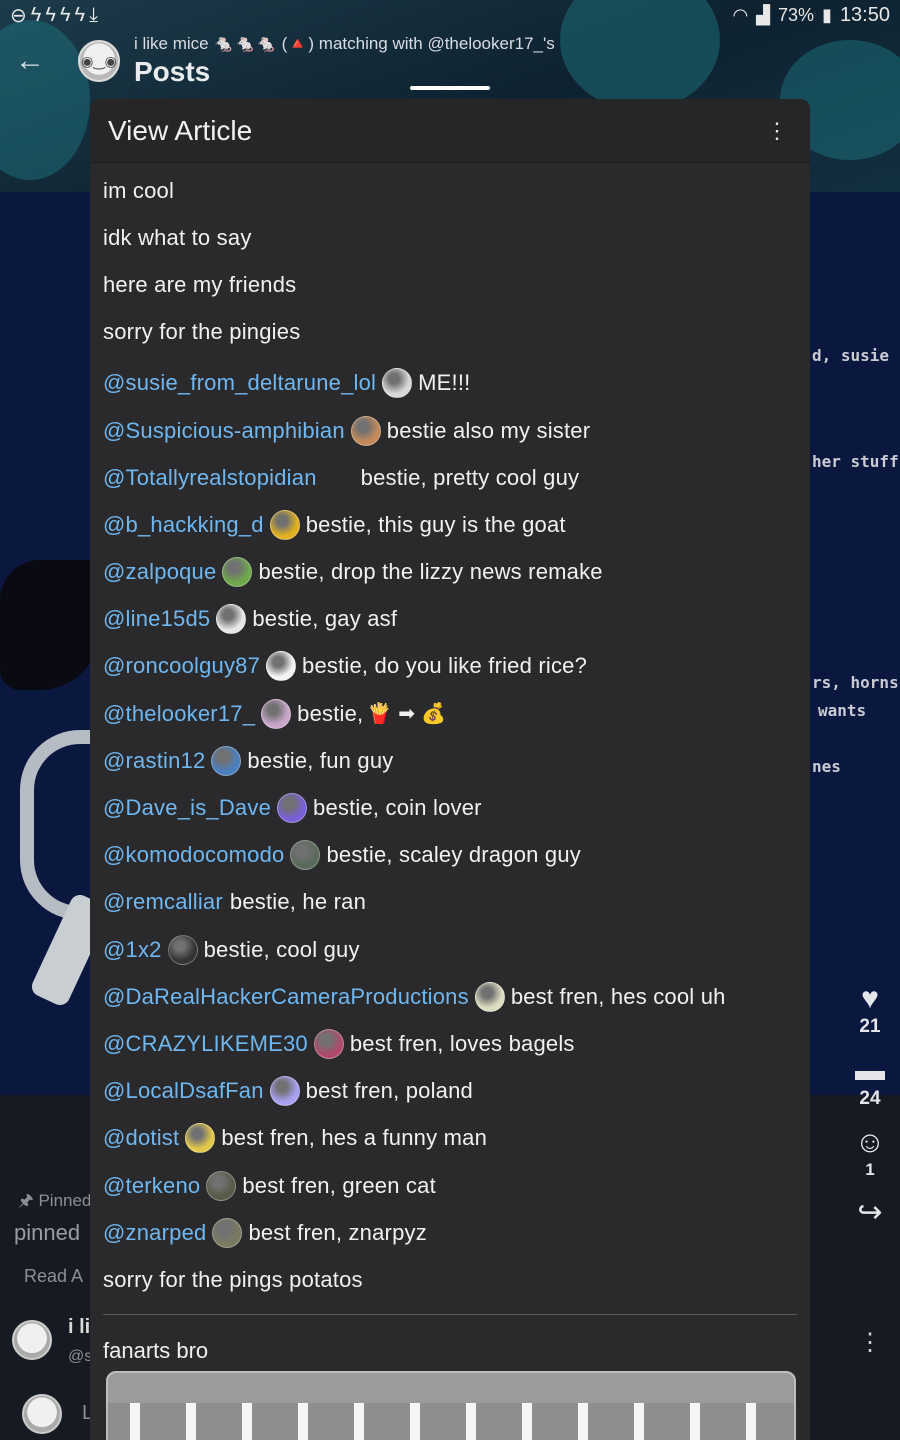  What do you see at coordinates (187, 808) in the screenshot?
I see `user-mention-link: @Dave_is_Dave` at bounding box center [187, 808].